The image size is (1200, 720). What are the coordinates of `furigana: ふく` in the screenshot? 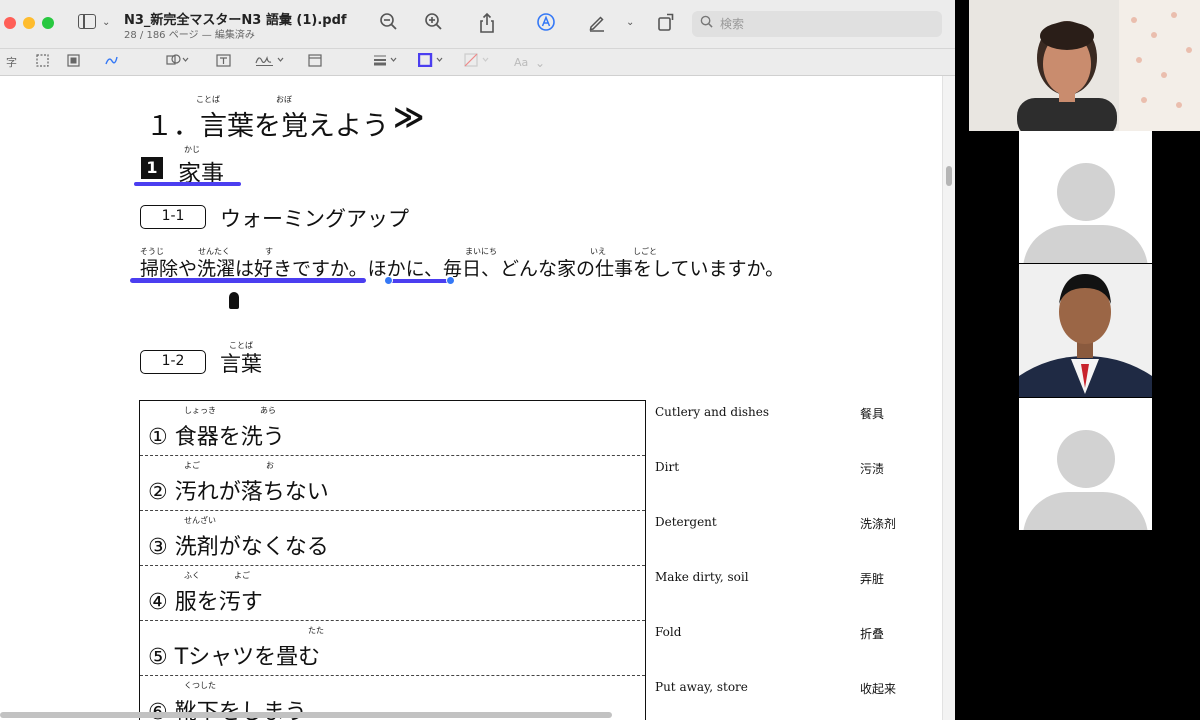 It's located at (192, 575).